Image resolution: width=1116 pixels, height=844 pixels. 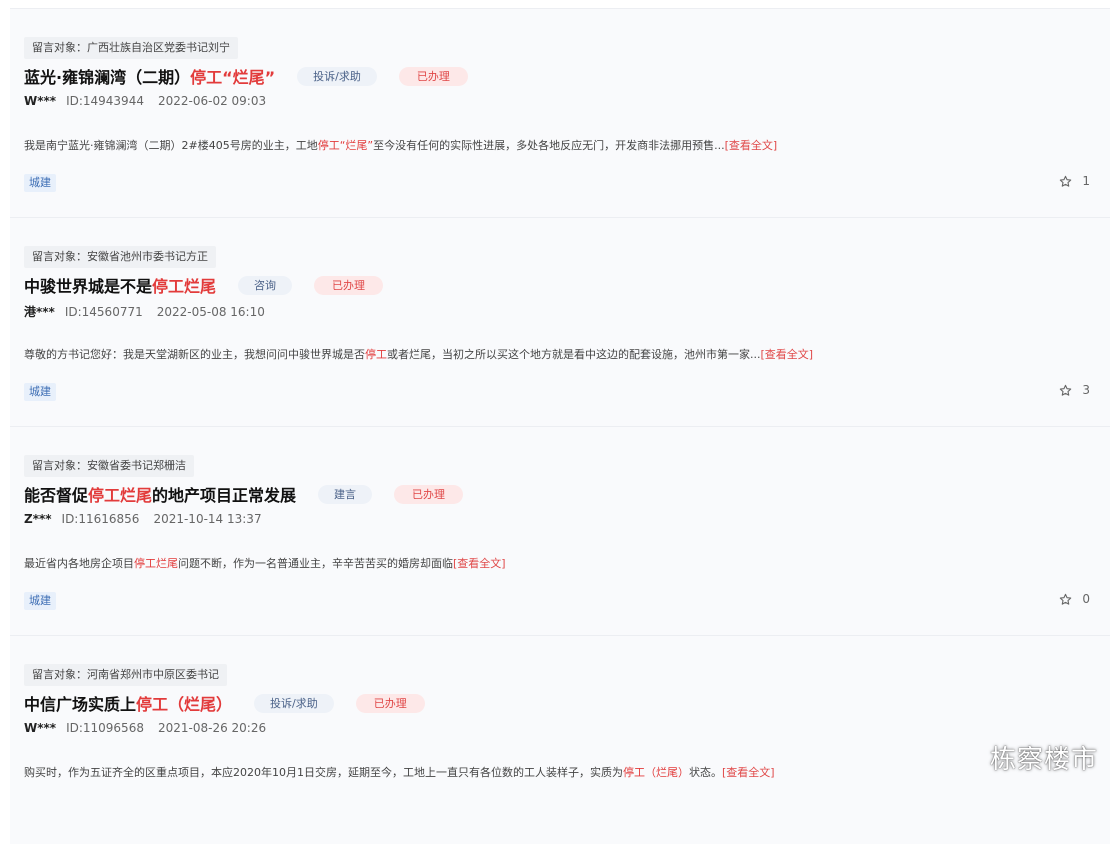 What do you see at coordinates (144, 311) in the screenshot?
I see `message-meta: 港*** ID:14560771 2022-05-08 16:10` at bounding box center [144, 311].